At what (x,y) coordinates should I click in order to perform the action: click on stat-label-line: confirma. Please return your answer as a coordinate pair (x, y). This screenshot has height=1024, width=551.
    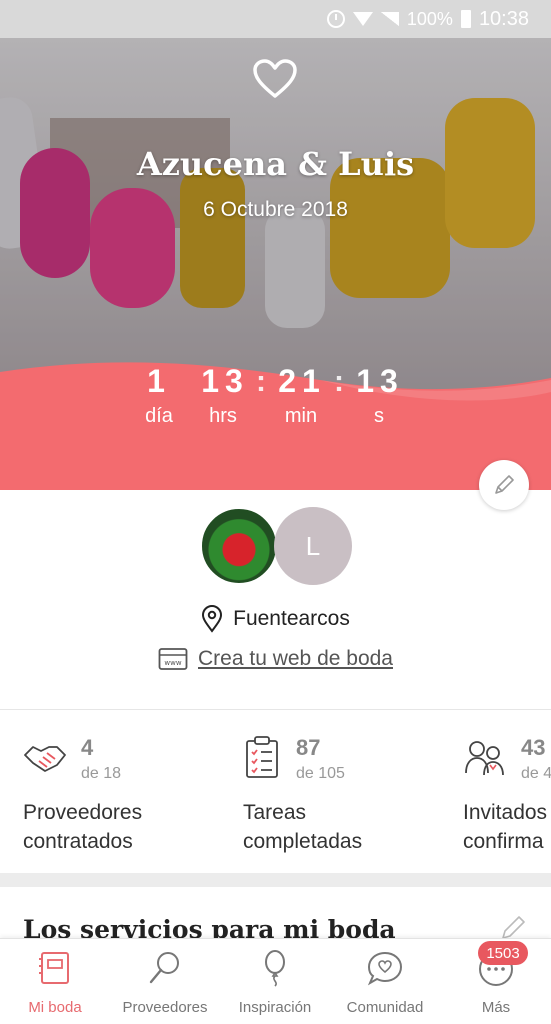
    Looking at the image, I should click on (503, 841).